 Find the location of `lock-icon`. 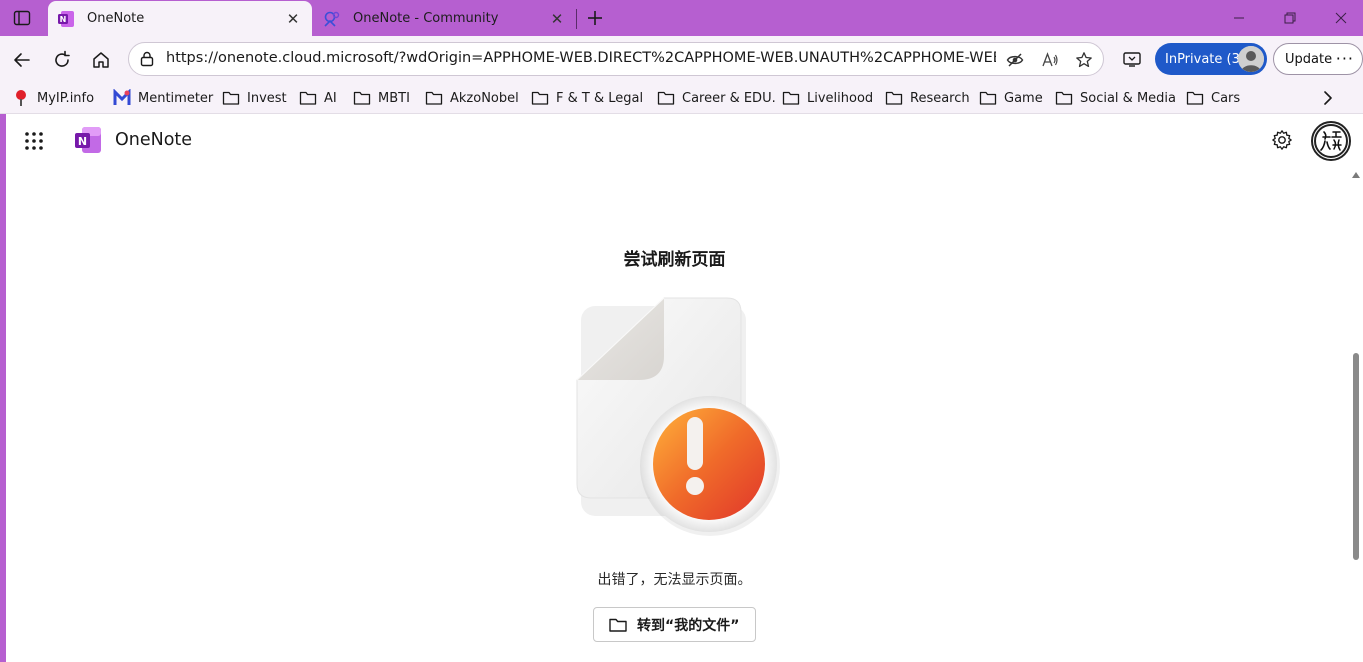

lock-icon is located at coordinates (147, 59).